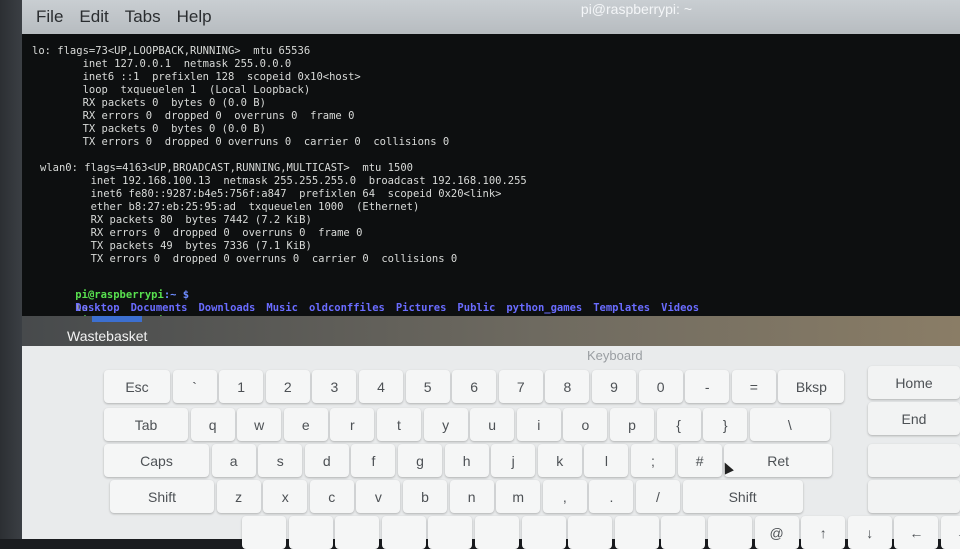 The image size is (960, 549). What do you see at coordinates (753, 386) in the screenshot?
I see `key-symbol: =` at bounding box center [753, 386].